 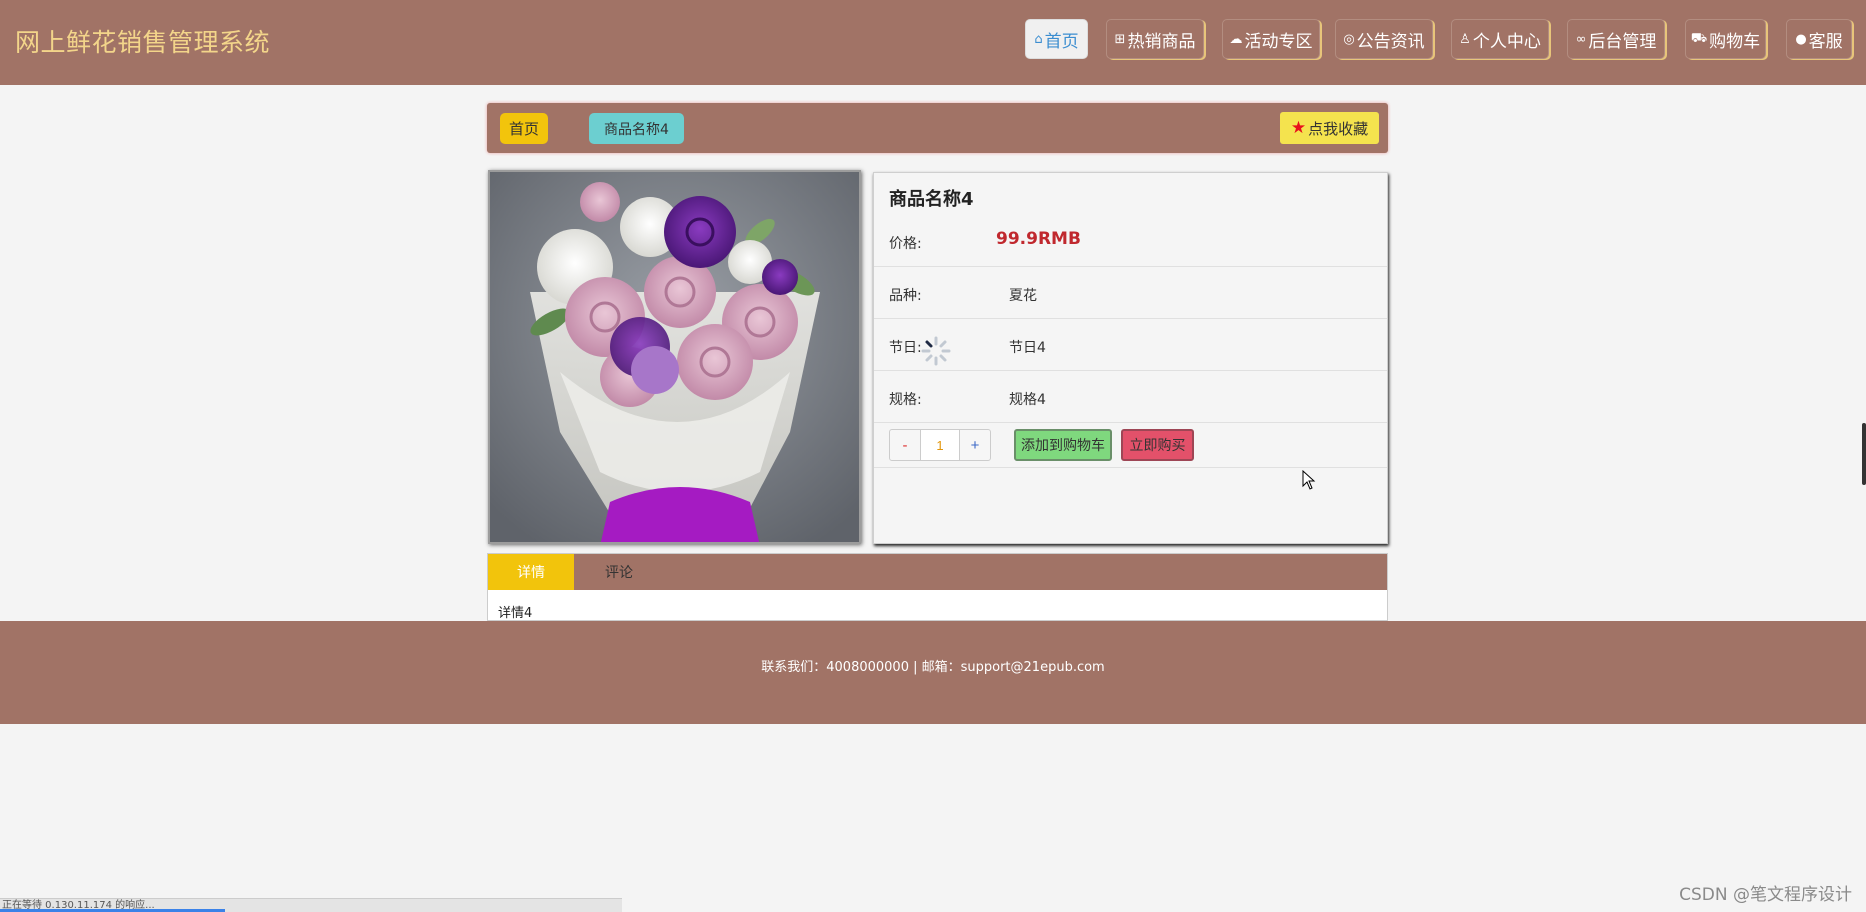 I want to click on tab-detail: 详情, so click(x=531, y=572).